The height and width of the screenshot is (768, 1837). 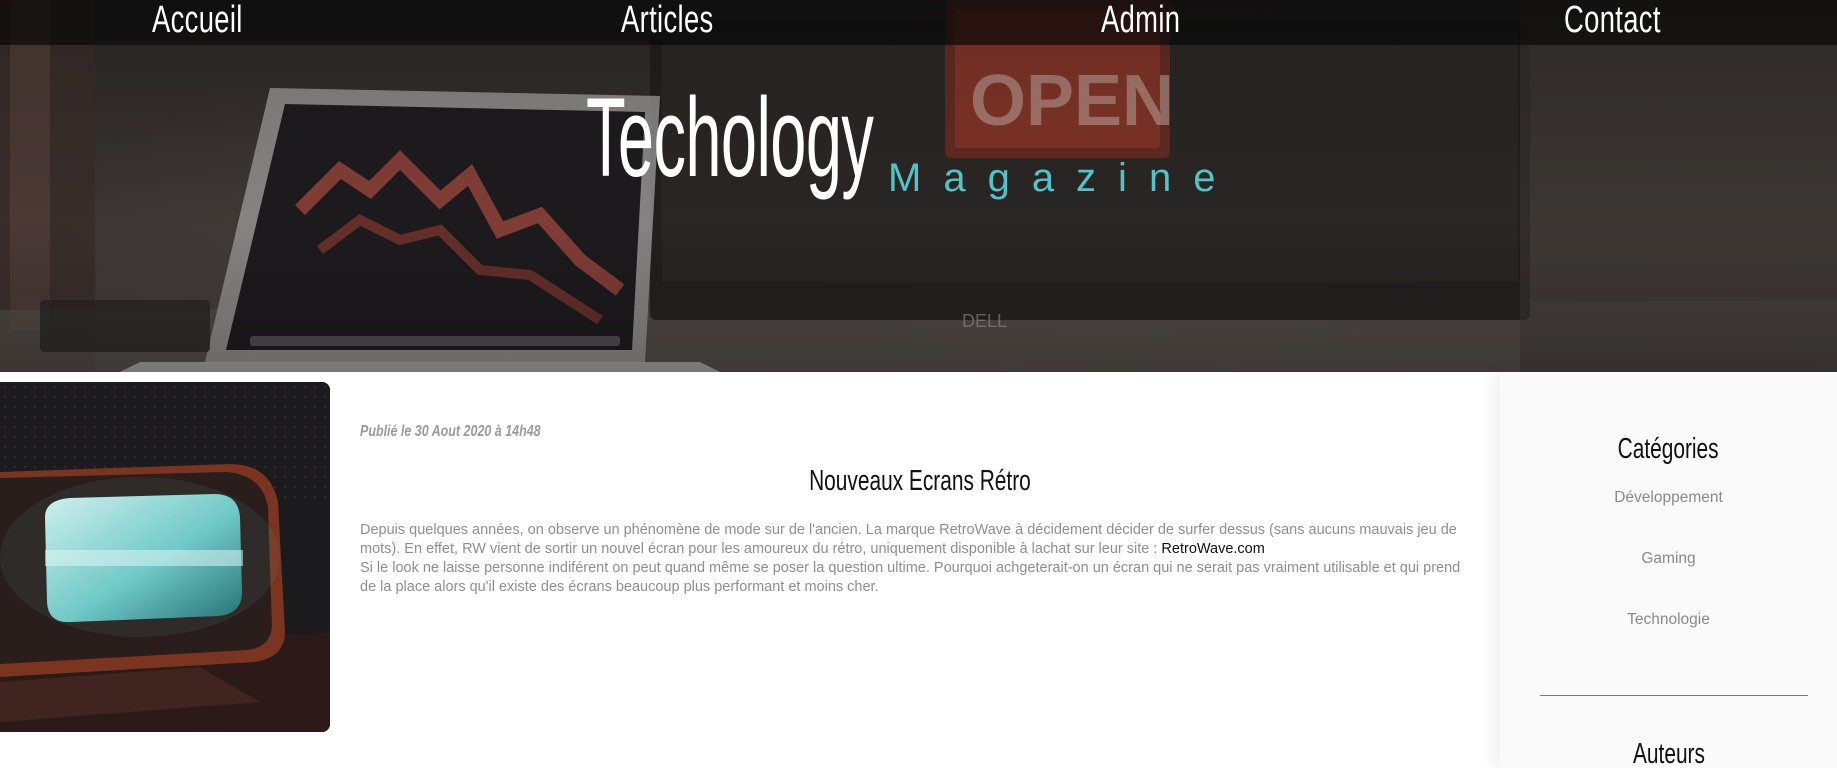 I want to click on categories-heading: Catégories, so click(x=1668, y=449).